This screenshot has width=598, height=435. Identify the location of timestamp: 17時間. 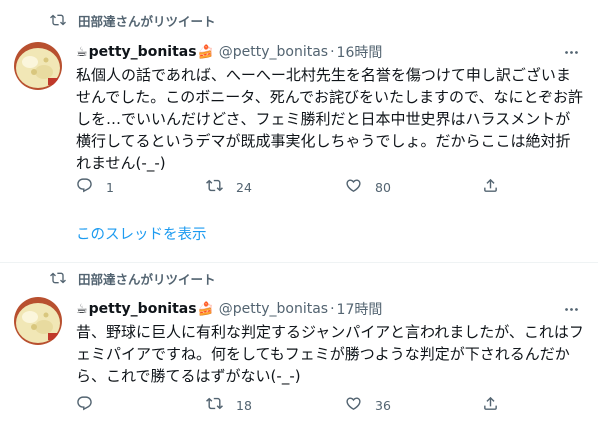
(360, 309).